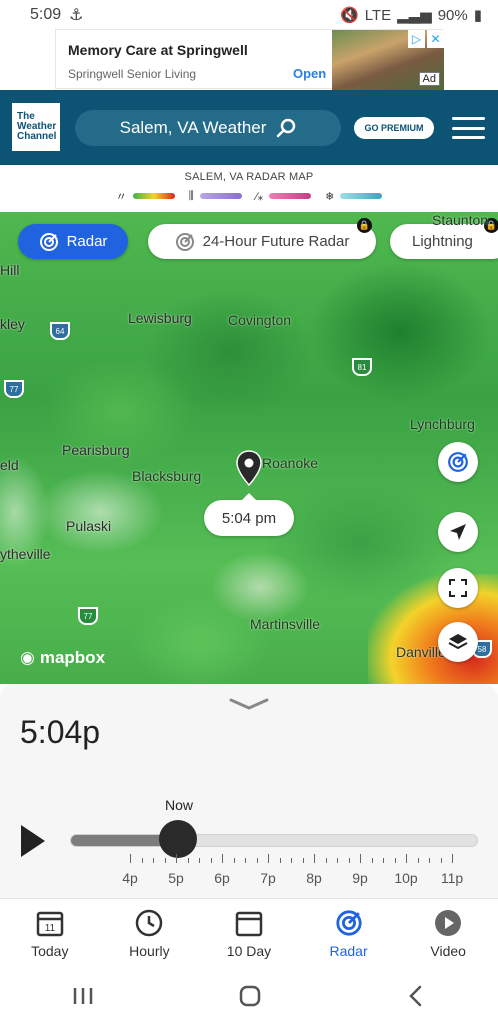 The width and height of the screenshot is (498, 1023). I want to click on play-circle-icon, so click(448, 922).